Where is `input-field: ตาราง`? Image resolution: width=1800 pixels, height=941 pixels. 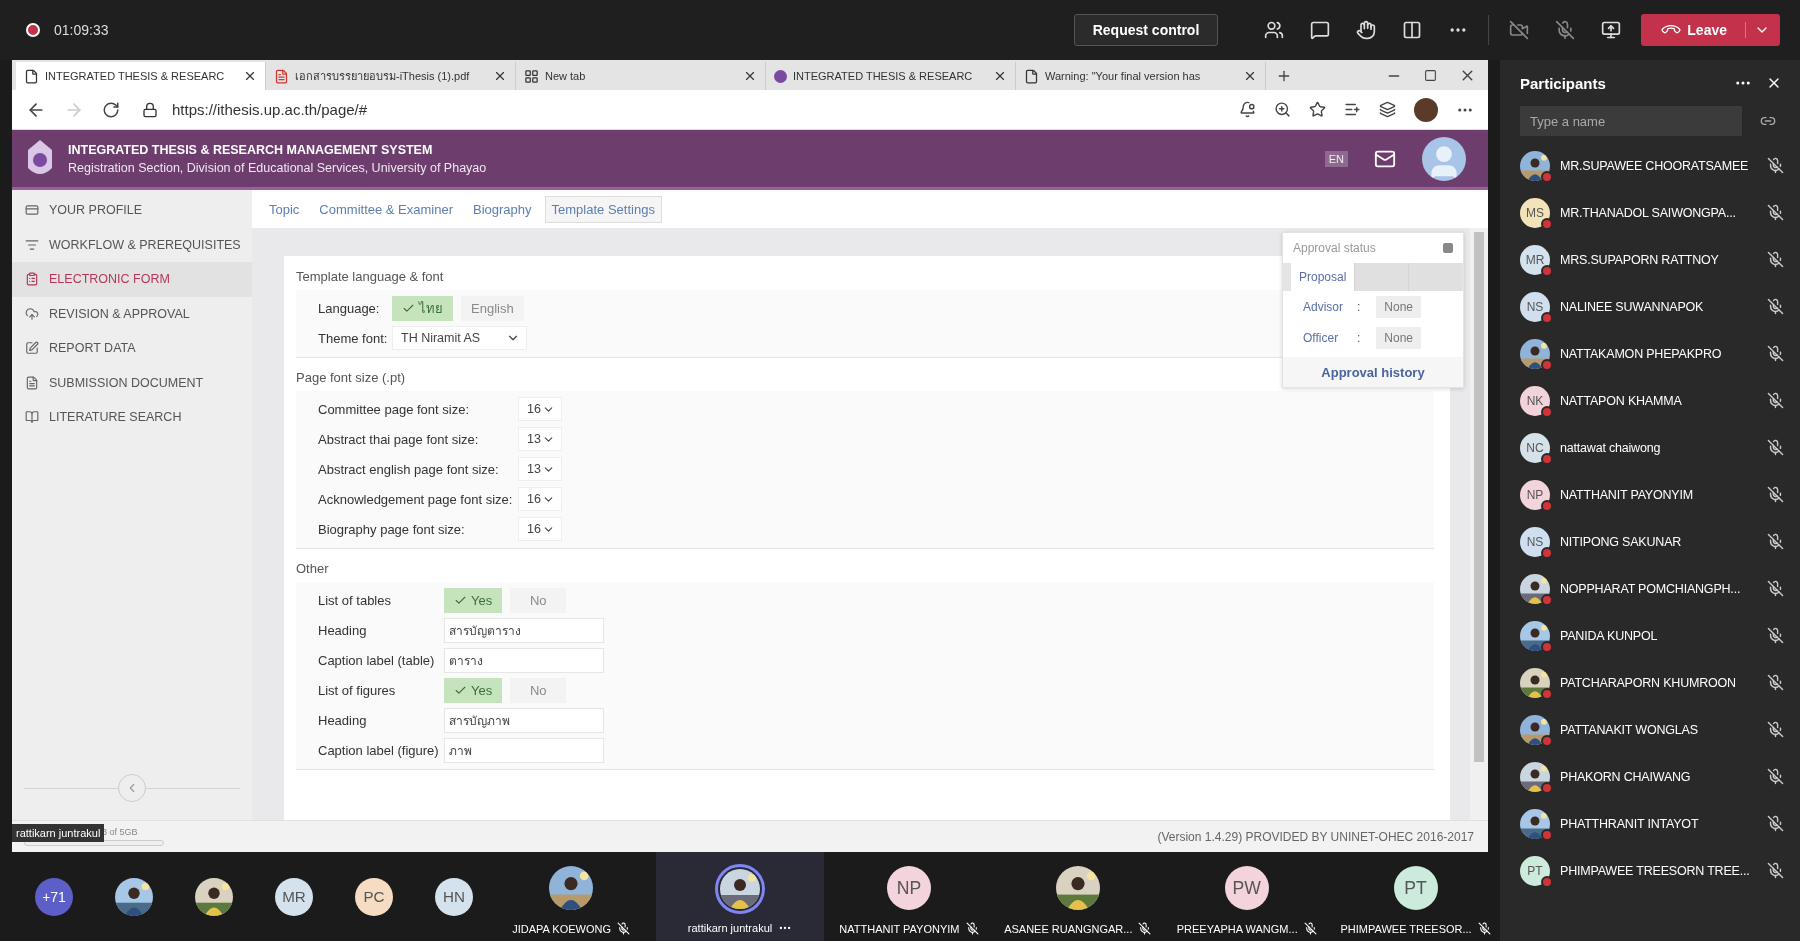 input-field: ตาราง is located at coordinates (524, 660).